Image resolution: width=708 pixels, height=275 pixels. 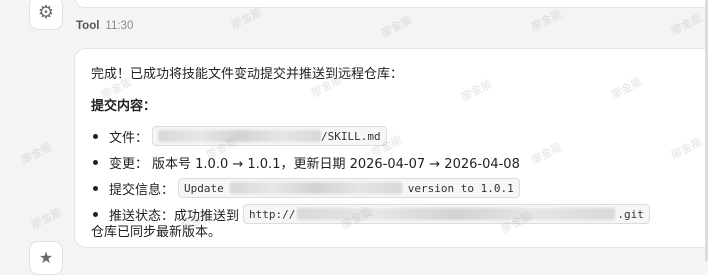 What do you see at coordinates (129, 164) in the screenshot?
I see `detail-label: 变更：` at bounding box center [129, 164].